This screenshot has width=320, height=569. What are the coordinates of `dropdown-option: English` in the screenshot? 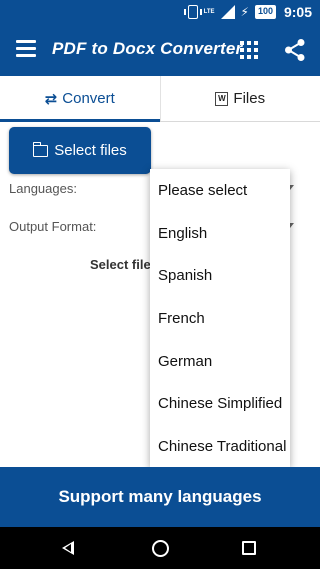 It's located at (220, 233).